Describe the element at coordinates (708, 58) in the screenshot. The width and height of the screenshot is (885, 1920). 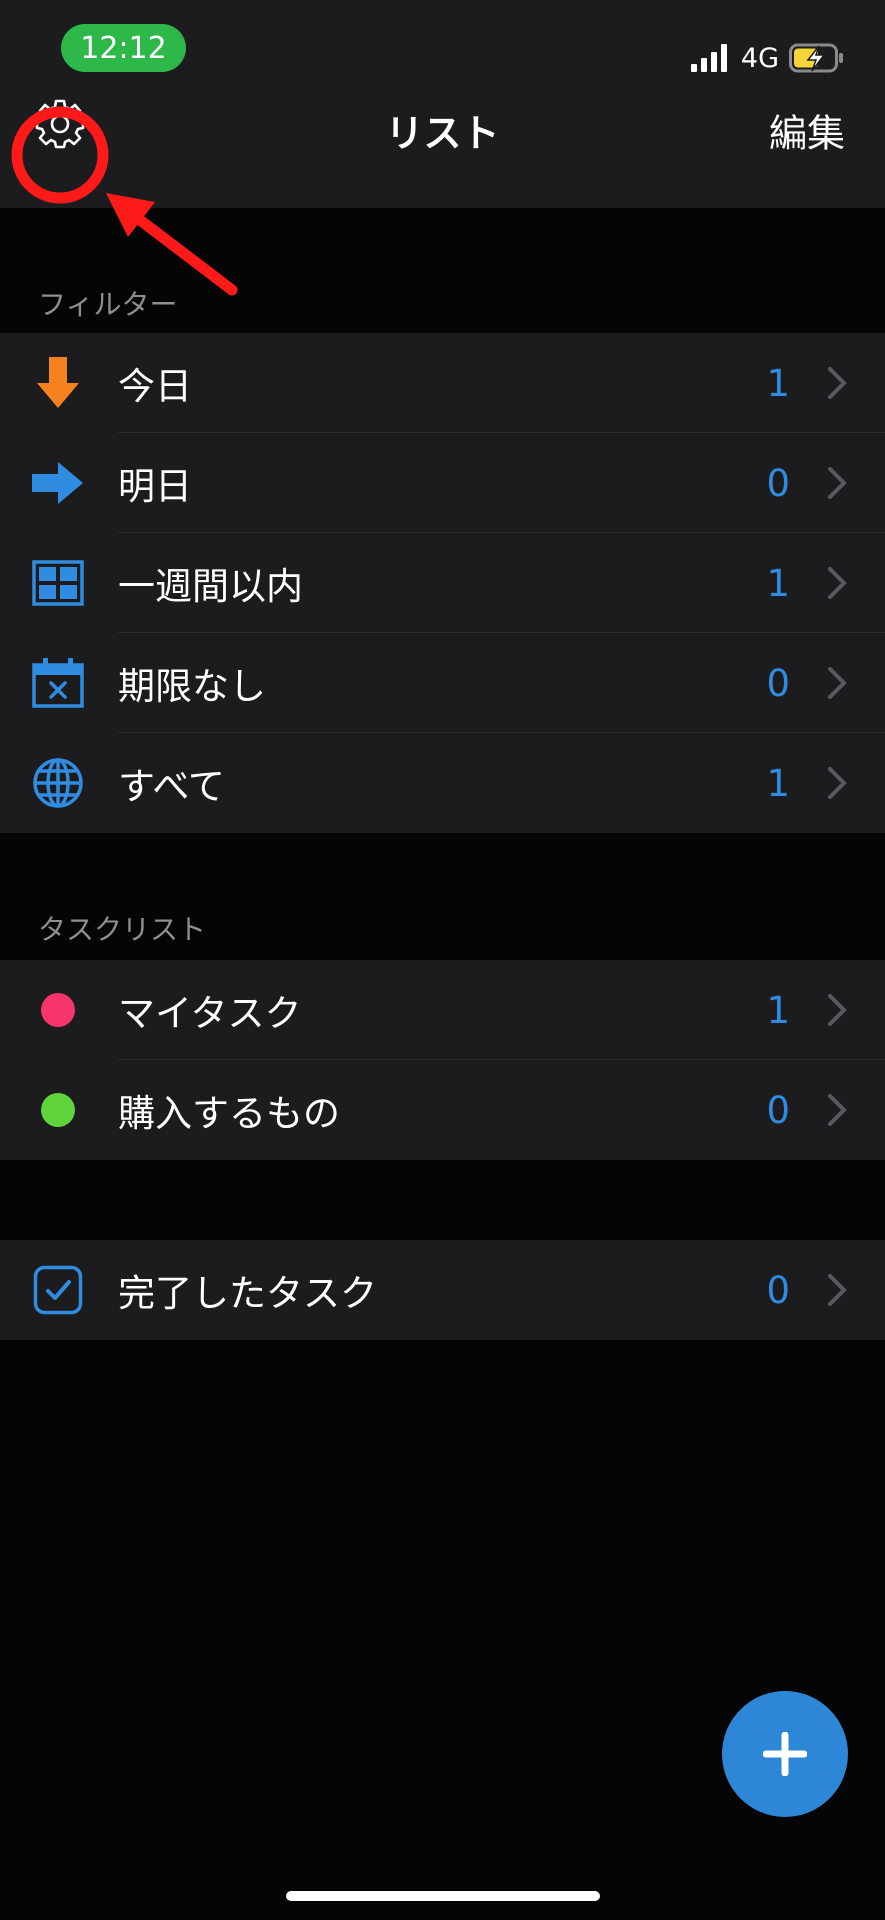
I see `signal-icon` at that location.